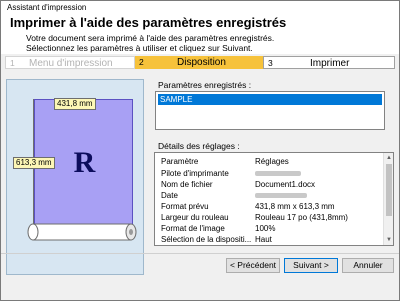  What do you see at coordinates (263, 239) in the screenshot?
I see `detail-value: Haut` at bounding box center [263, 239].